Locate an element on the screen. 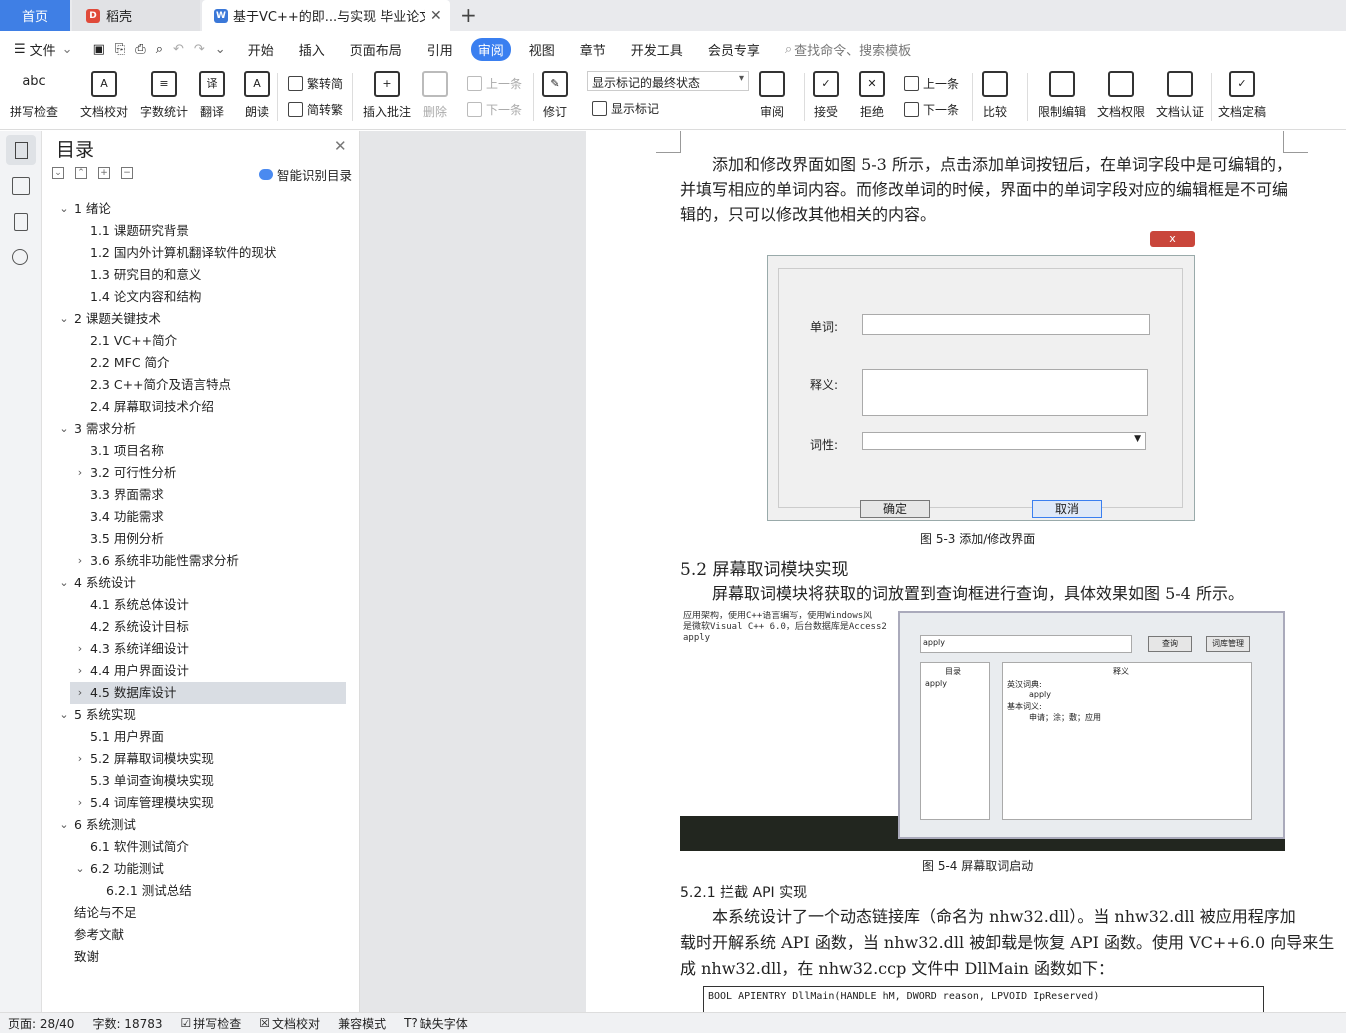 Image resolution: width=1346 pixels, height=1033 pixels. menu-file: 文件 is located at coordinates (43, 49).